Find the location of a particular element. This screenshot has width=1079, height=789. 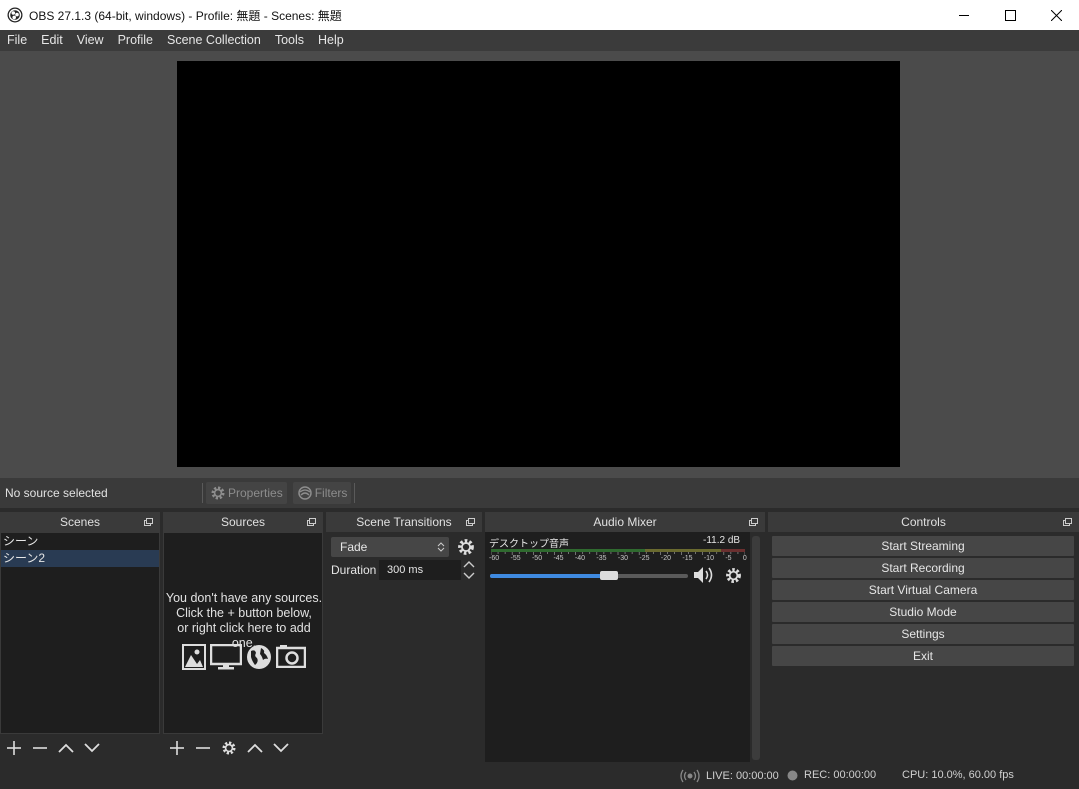

filters-button: Filters is located at coordinates (322, 493).